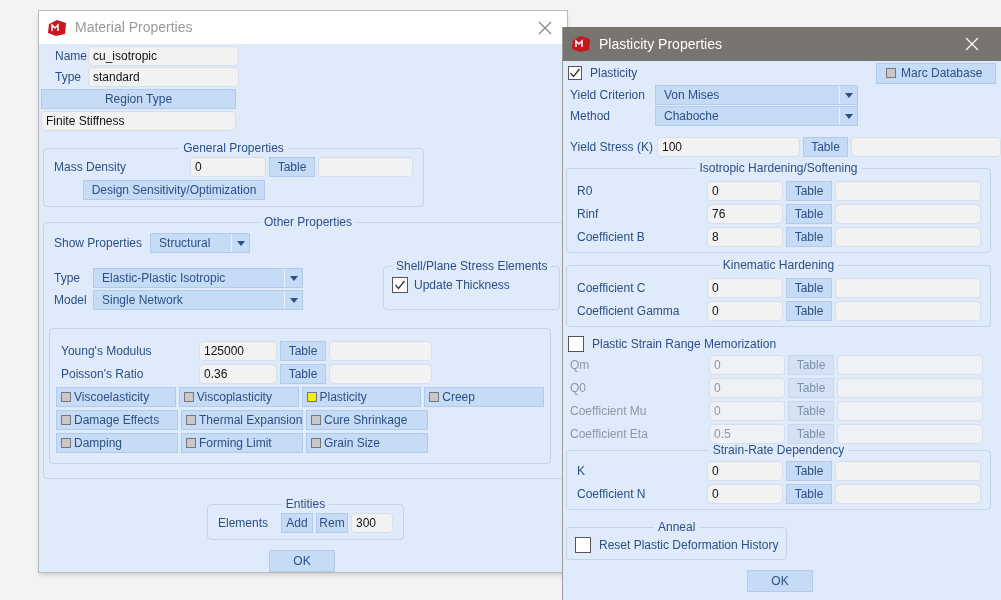 The width and height of the screenshot is (1001, 600). Describe the element at coordinates (611, 288) in the screenshot. I see `field-label: Coefficient C` at that location.